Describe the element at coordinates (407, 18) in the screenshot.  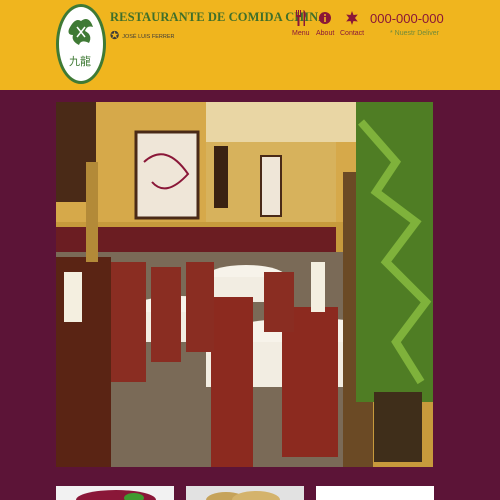
I see `phone-number: 000-000-000` at that location.